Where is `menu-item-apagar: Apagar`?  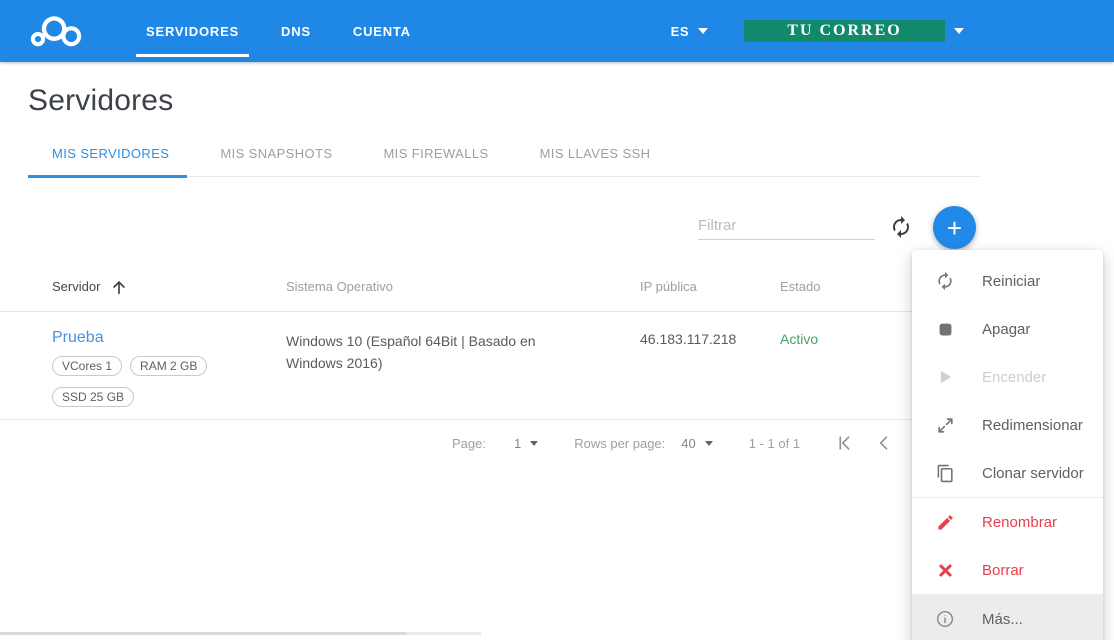 menu-item-apagar: Apagar is located at coordinates (1007, 329).